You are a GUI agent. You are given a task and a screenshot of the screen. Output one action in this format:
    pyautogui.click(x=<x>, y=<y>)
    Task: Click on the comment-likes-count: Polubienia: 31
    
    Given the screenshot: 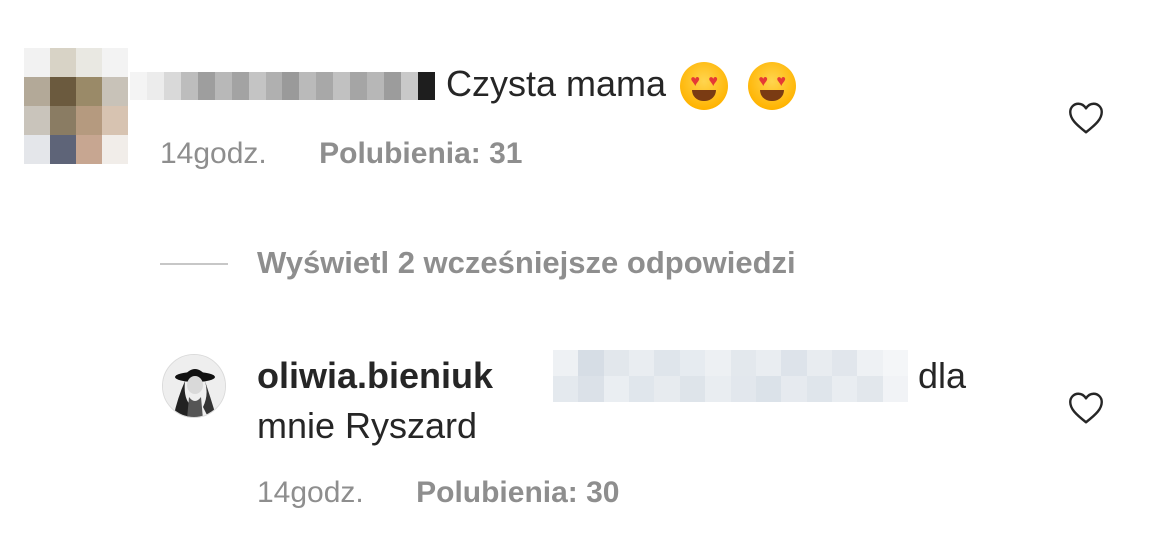 What is the action you would take?
    pyautogui.click(x=420, y=153)
    